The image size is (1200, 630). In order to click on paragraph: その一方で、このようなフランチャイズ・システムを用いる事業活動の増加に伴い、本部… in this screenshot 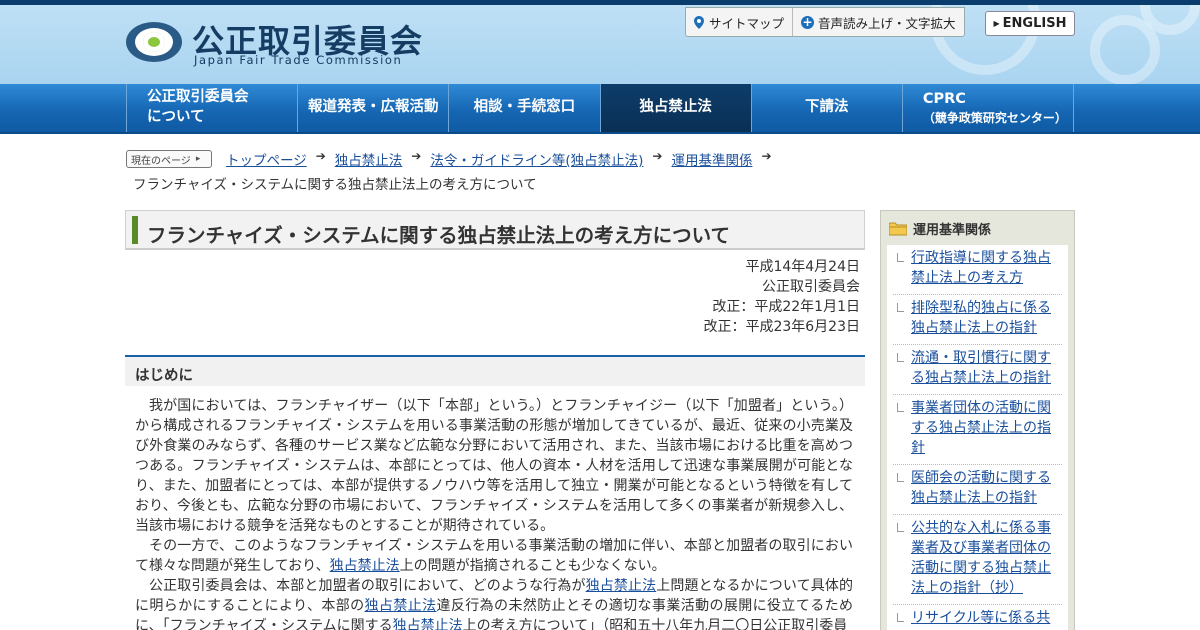, I will do `click(494, 556)`.